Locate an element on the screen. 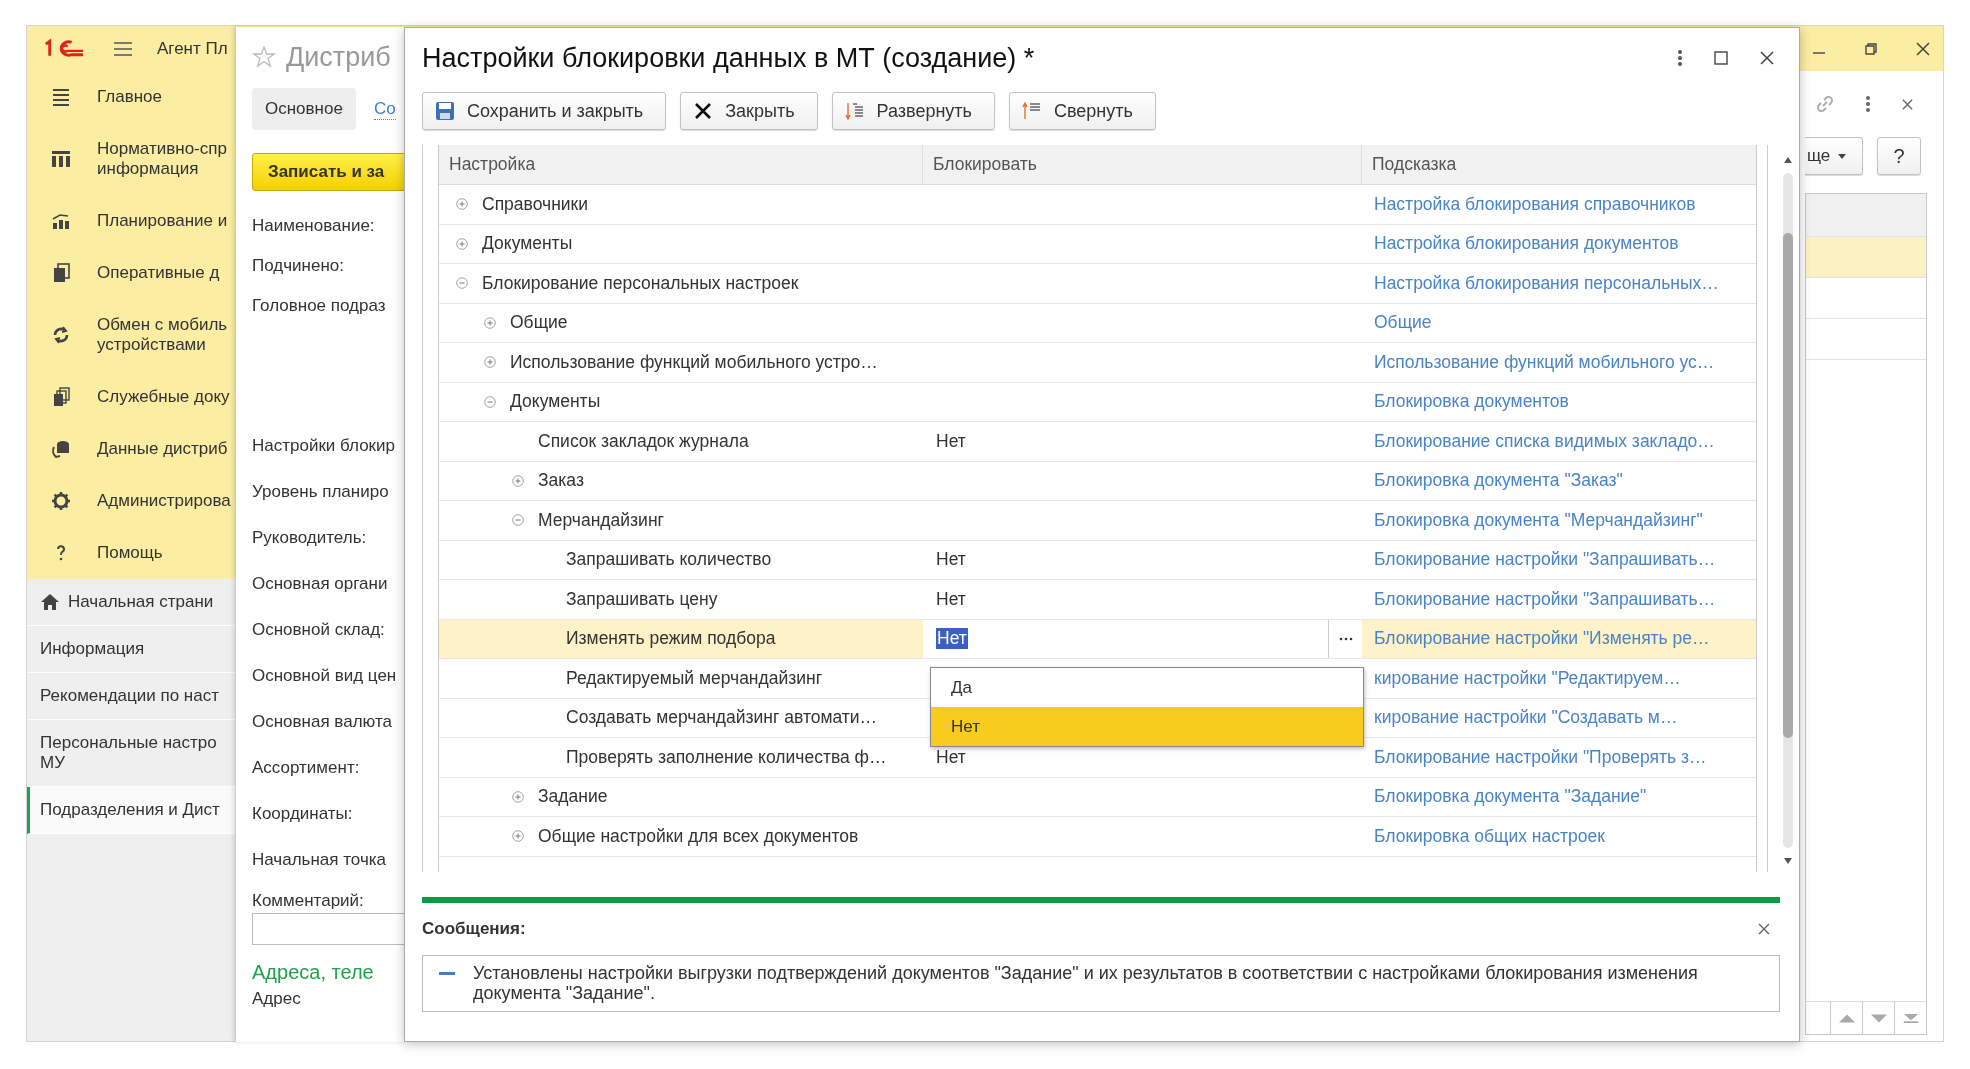 The image size is (1970, 1069). menu-icon is located at coordinates (123, 48).